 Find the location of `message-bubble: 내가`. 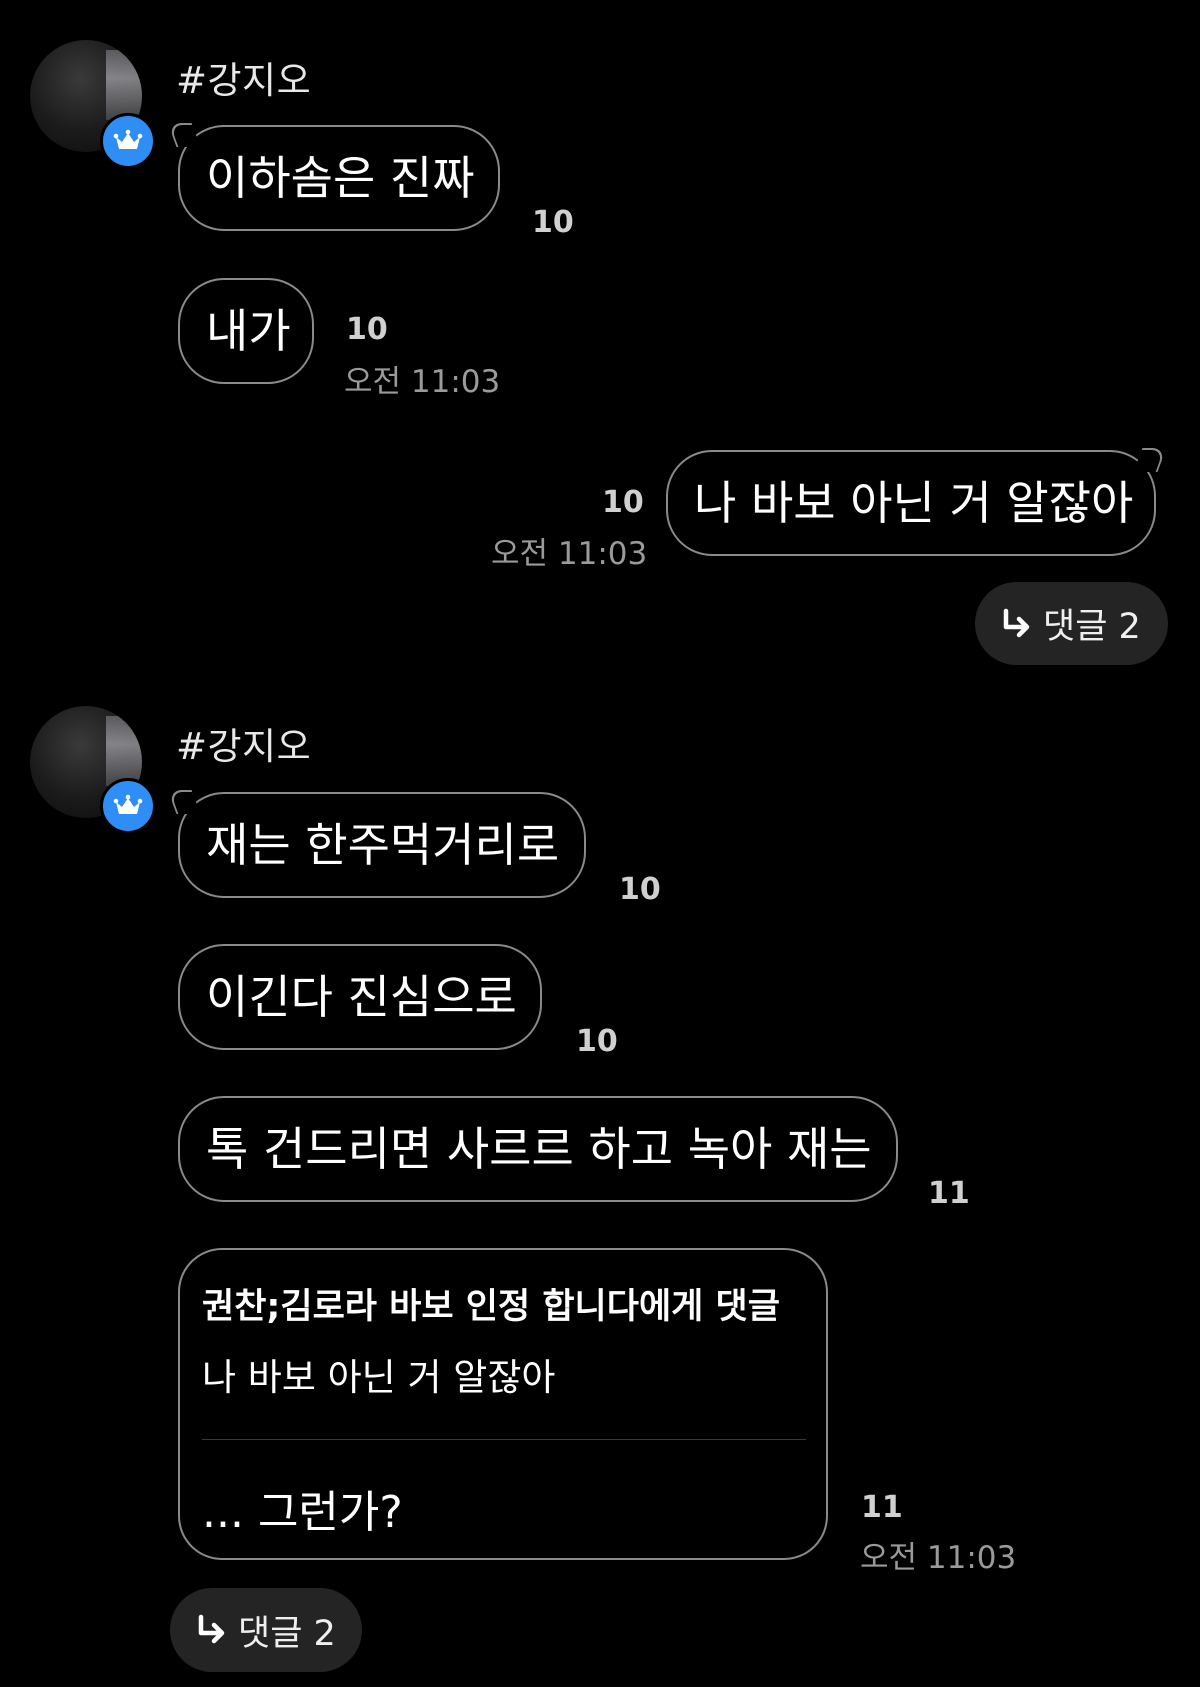

message-bubble: 내가 is located at coordinates (246, 331).